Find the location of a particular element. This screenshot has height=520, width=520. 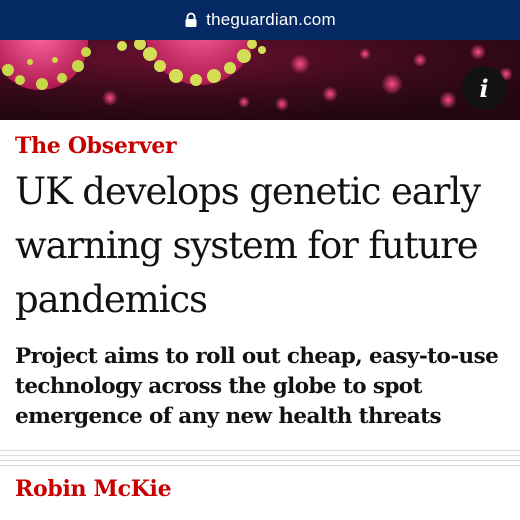

url-text: theguardian.com is located at coordinates (271, 19).